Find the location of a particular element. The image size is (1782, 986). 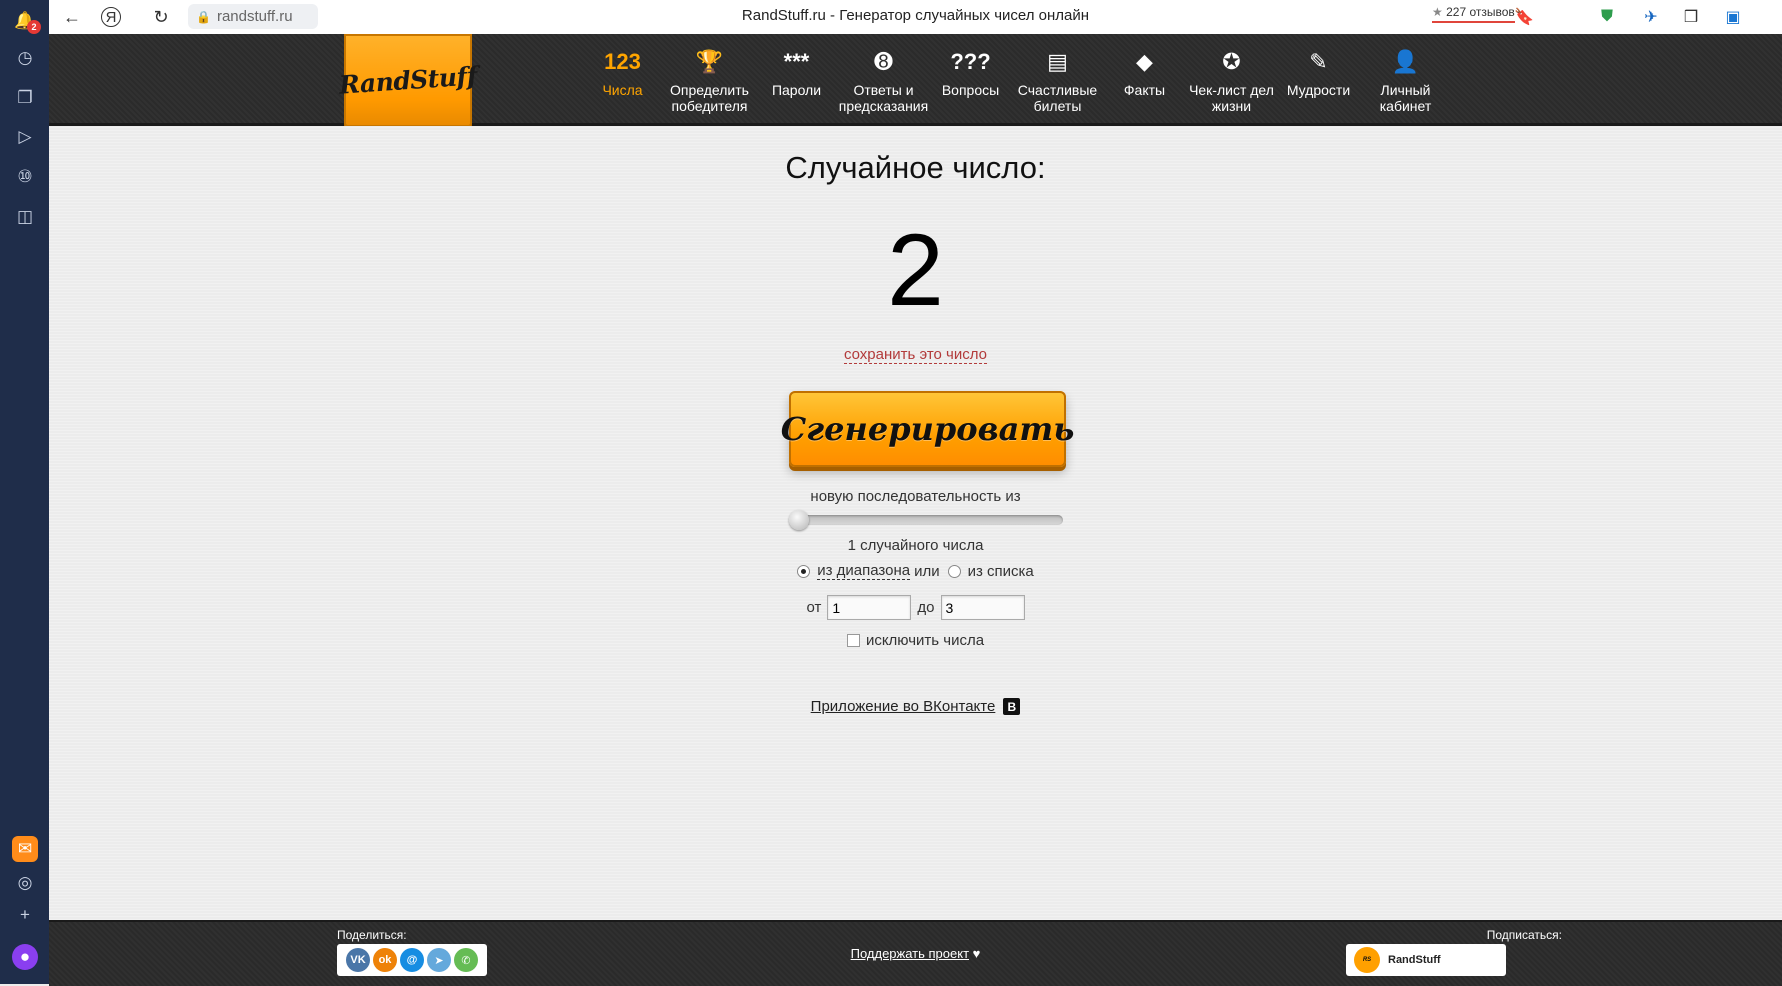

subscribe-name: RandStuff is located at coordinates (1414, 960).